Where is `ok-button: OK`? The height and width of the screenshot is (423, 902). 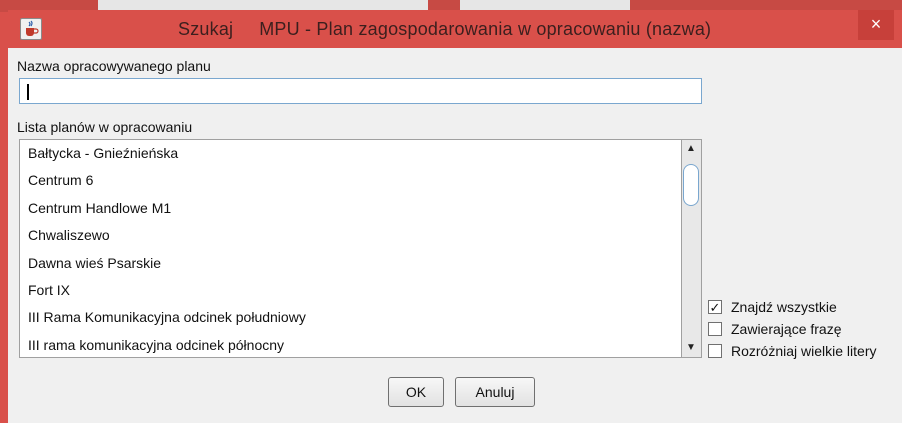 ok-button: OK is located at coordinates (416, 392).